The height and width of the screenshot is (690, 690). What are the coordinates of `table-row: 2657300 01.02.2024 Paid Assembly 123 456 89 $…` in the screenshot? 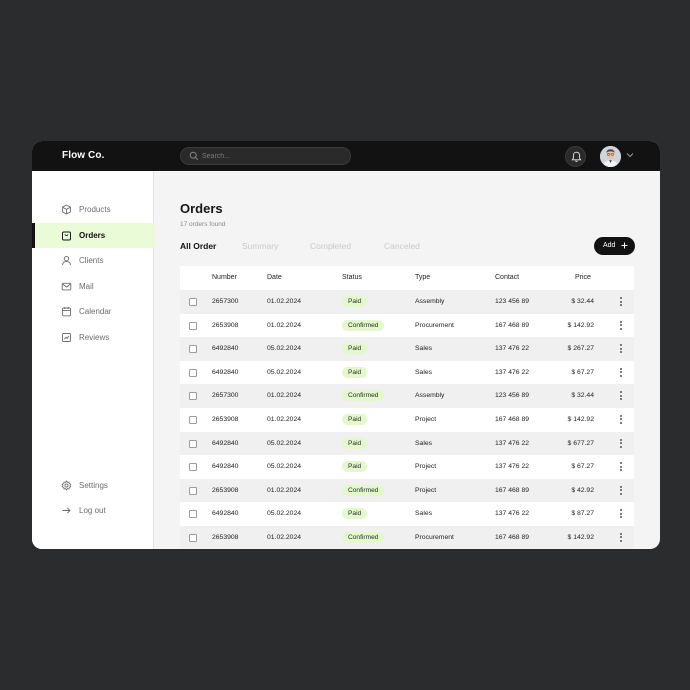 It's located at (407, 302).